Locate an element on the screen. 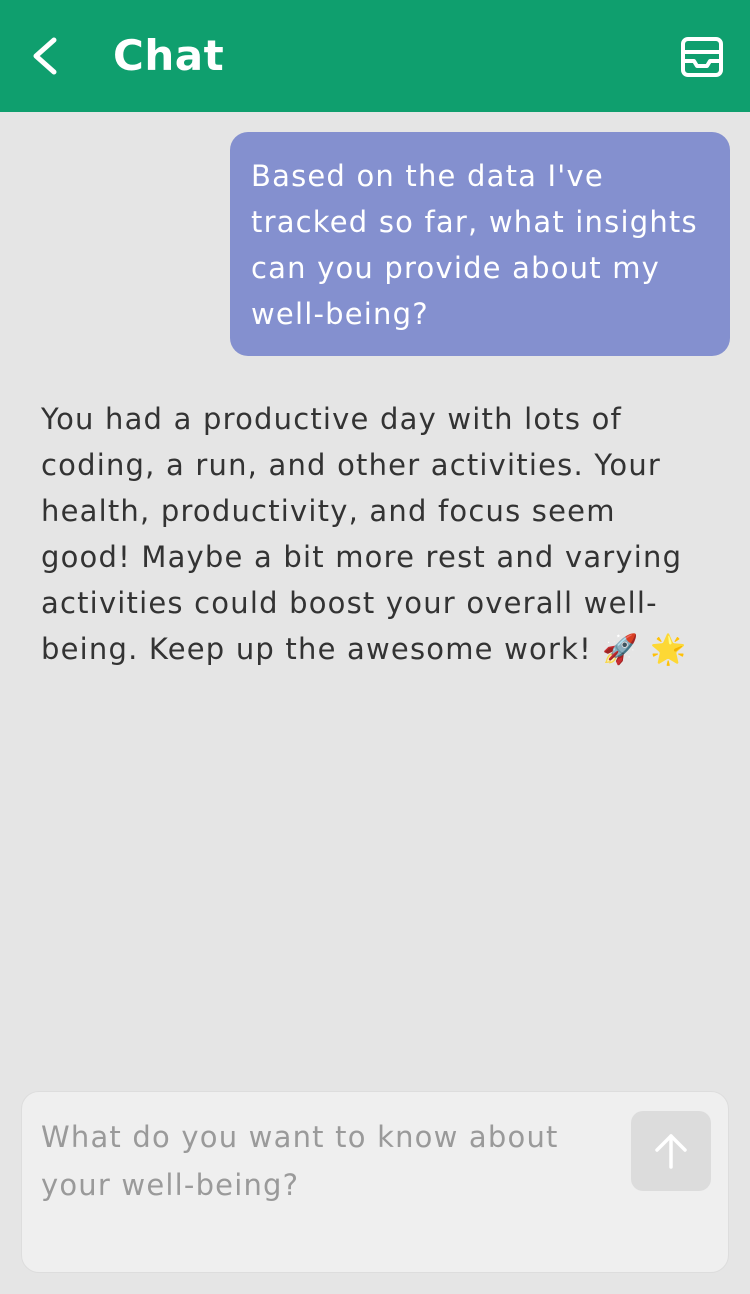  chevron-left-icon is located at coordinates (45, 56).